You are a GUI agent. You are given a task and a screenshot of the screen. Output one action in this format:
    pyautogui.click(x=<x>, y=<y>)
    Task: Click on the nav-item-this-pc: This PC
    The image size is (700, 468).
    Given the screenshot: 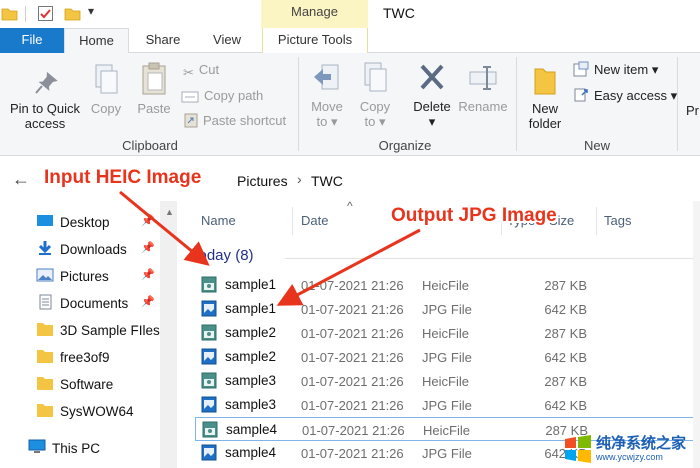 What is the action you would take?
    pyautogui.click(x=76, y=448)
    